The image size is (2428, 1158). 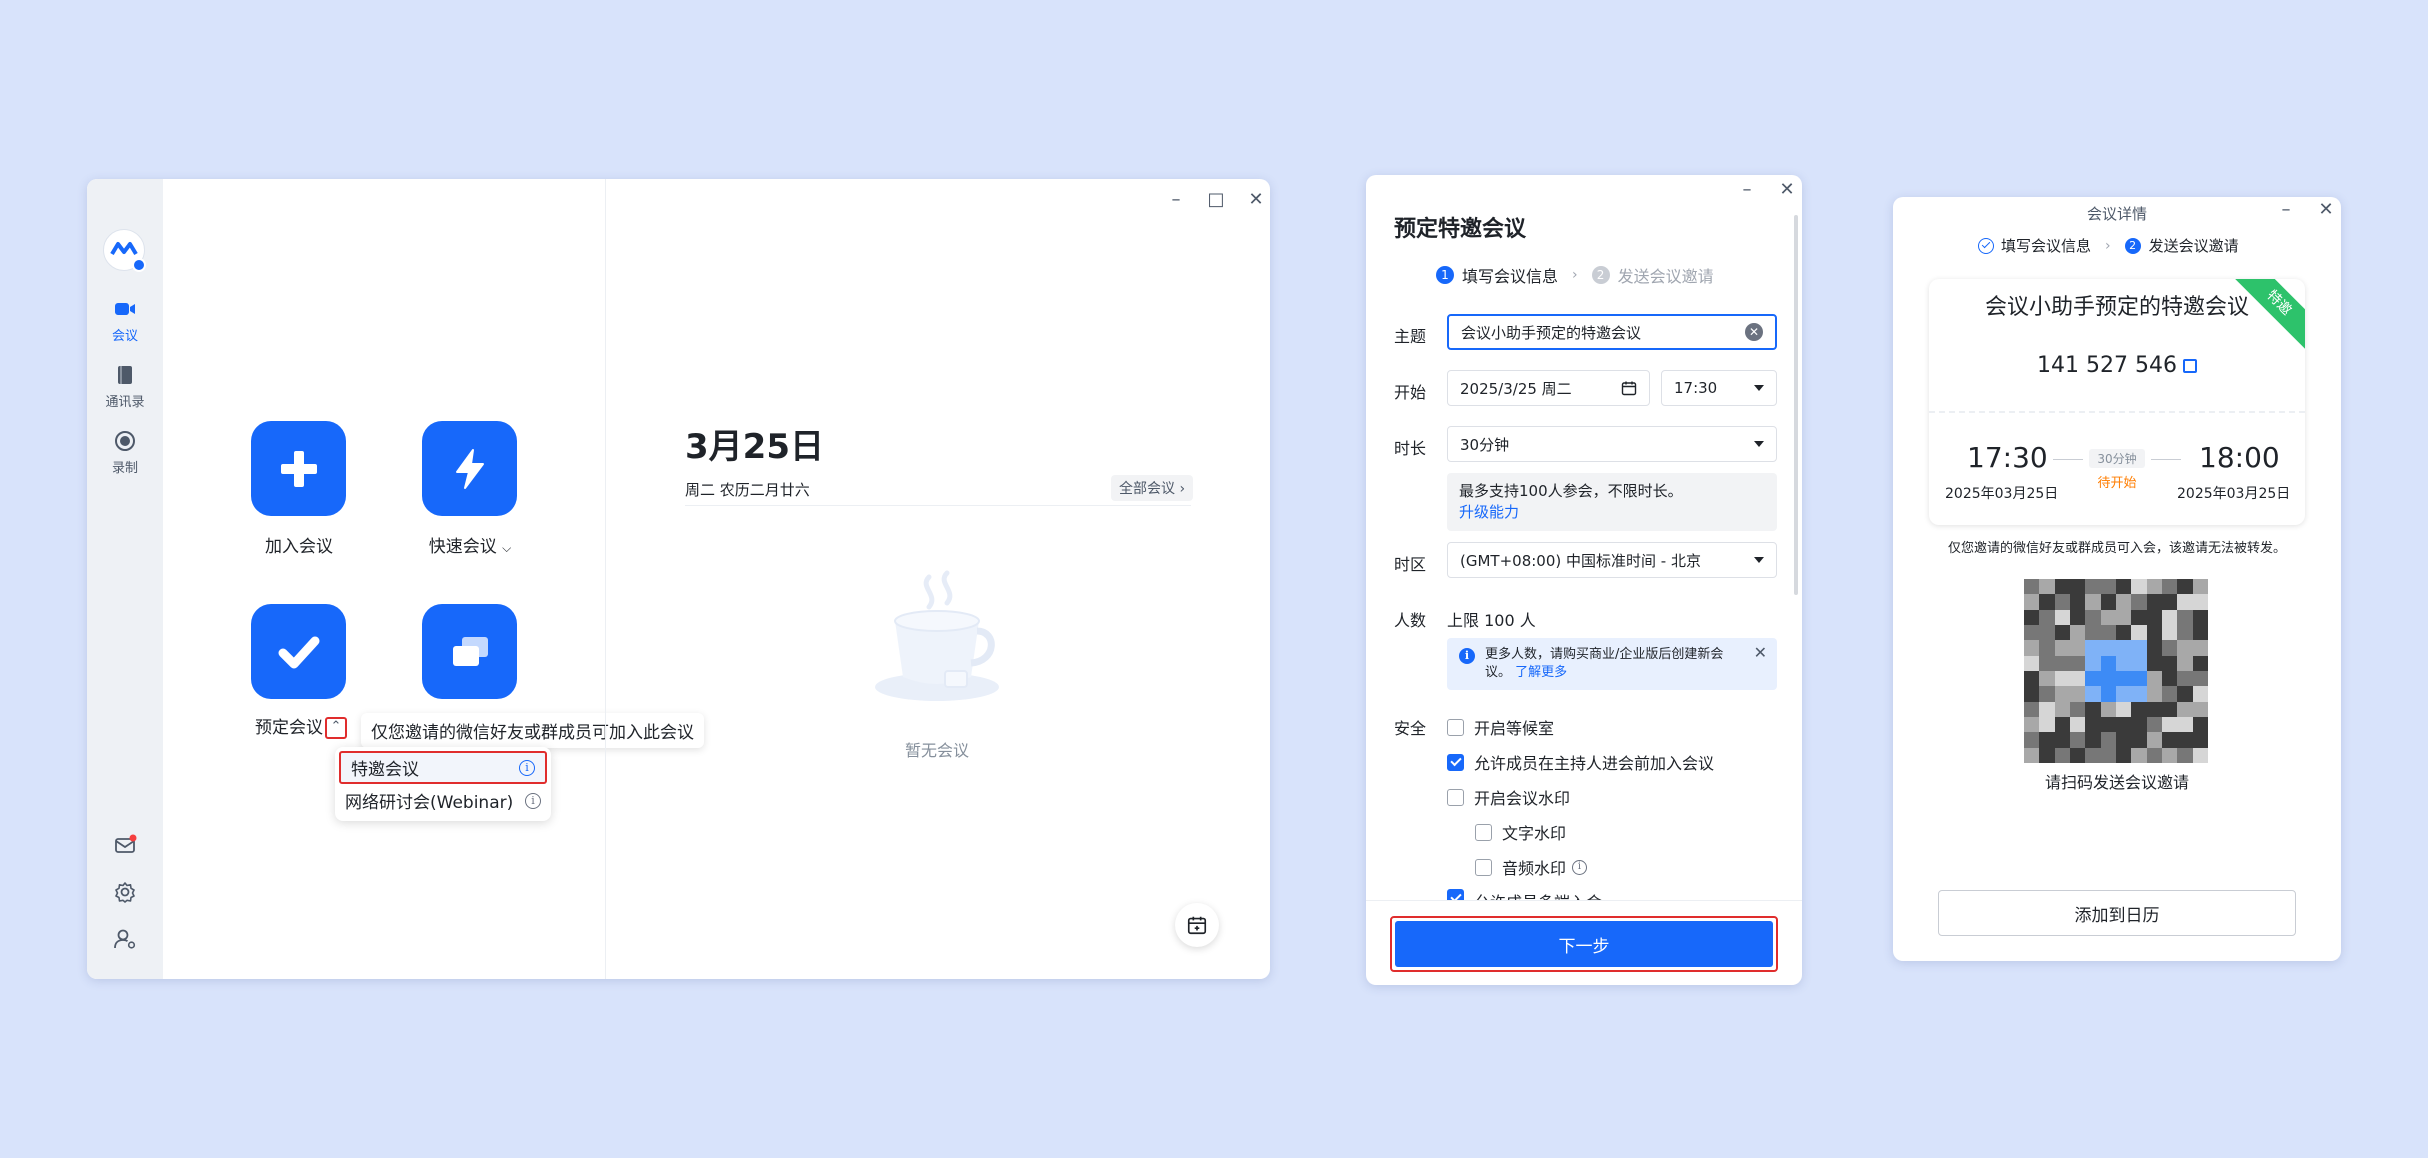 I want to click on user-settings-icon, so click(x=125, y=939).